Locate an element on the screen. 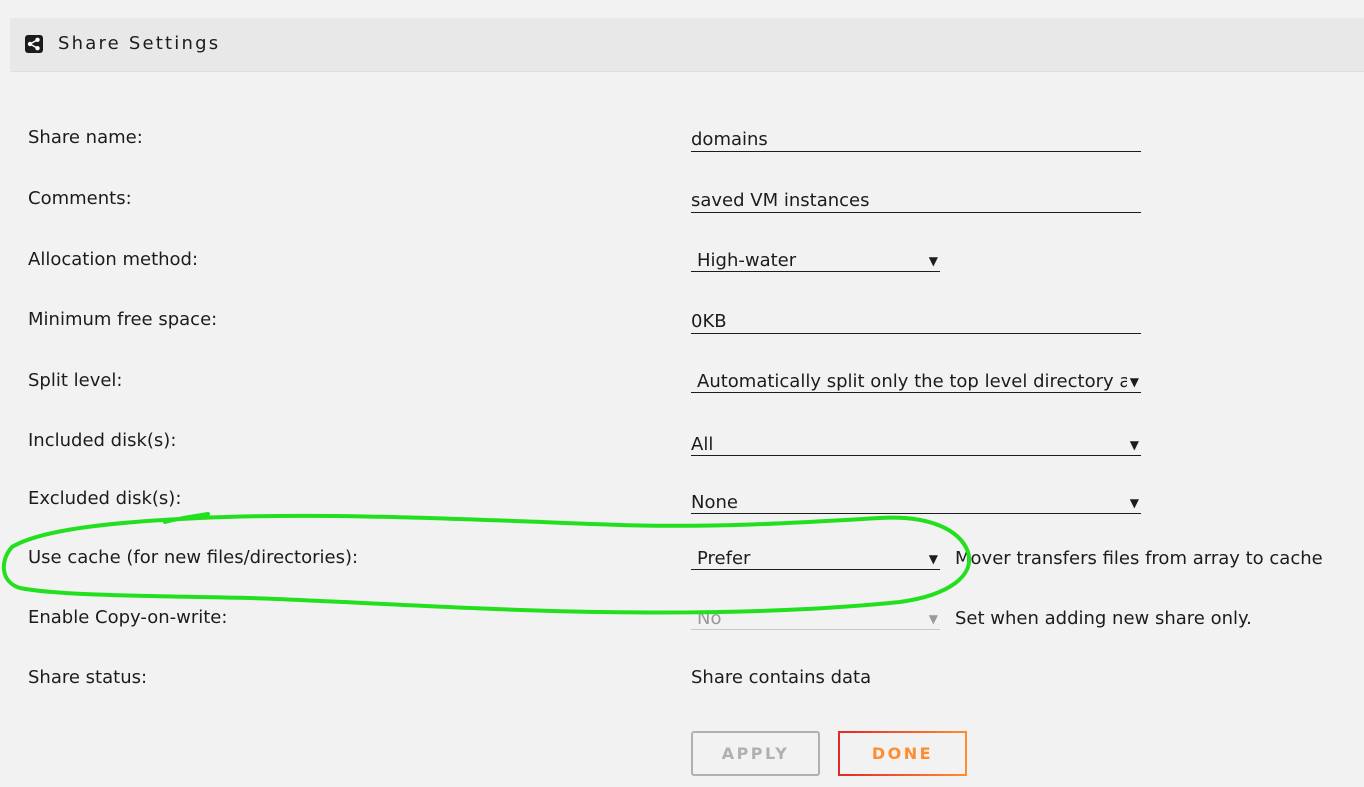 This screenshot has height=787, width=1364. copy-on-write-label: Enable Copy-on-write: is located at coordinates (128, 617).